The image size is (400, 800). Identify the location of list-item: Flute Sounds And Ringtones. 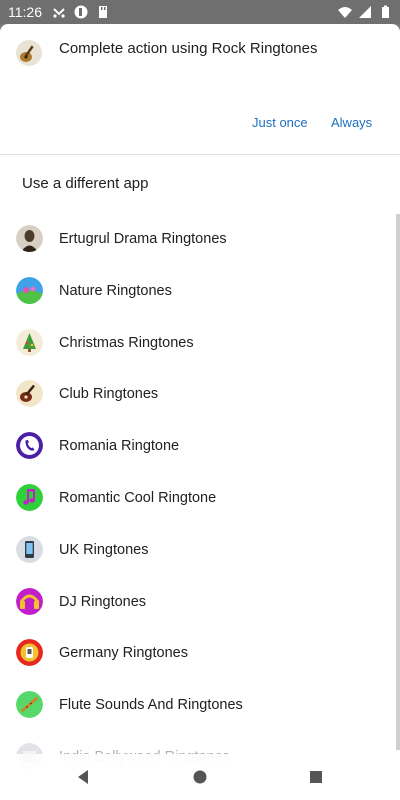
(200, 706).